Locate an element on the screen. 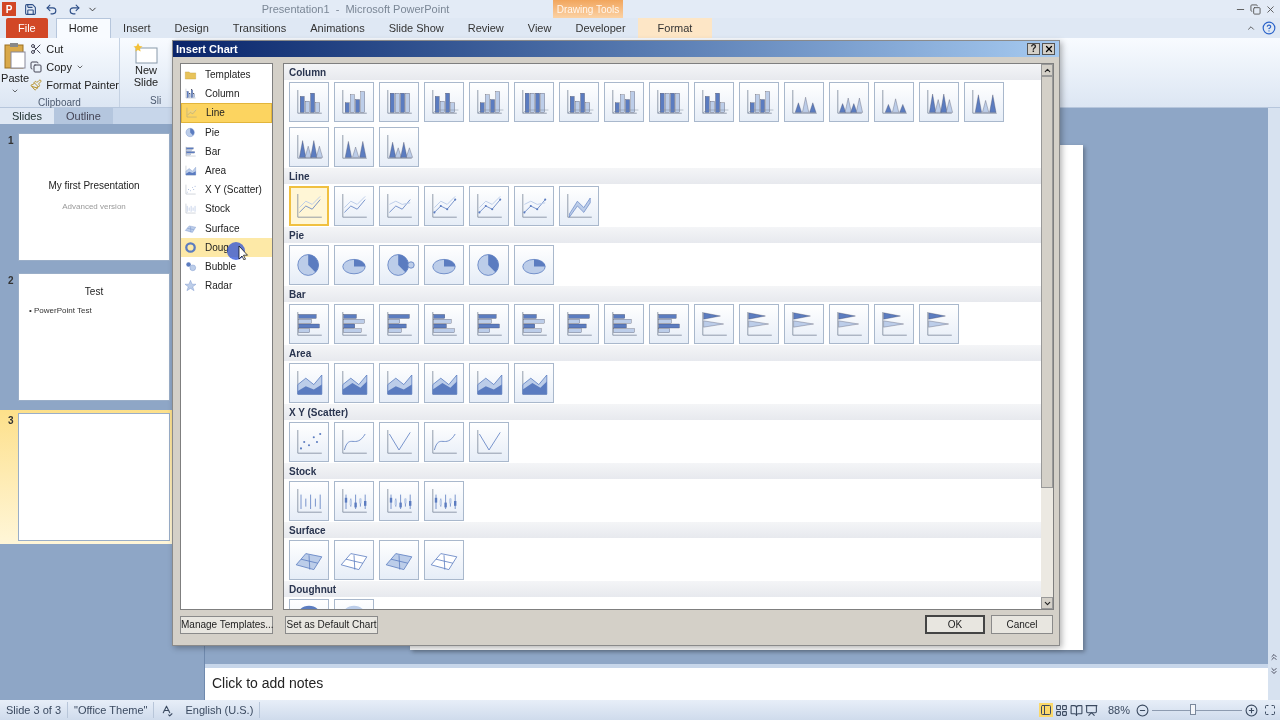 The width and height of the screenshot is (1280, 720). gallery-section-heading: Bar is located at coordinates (662, 294).